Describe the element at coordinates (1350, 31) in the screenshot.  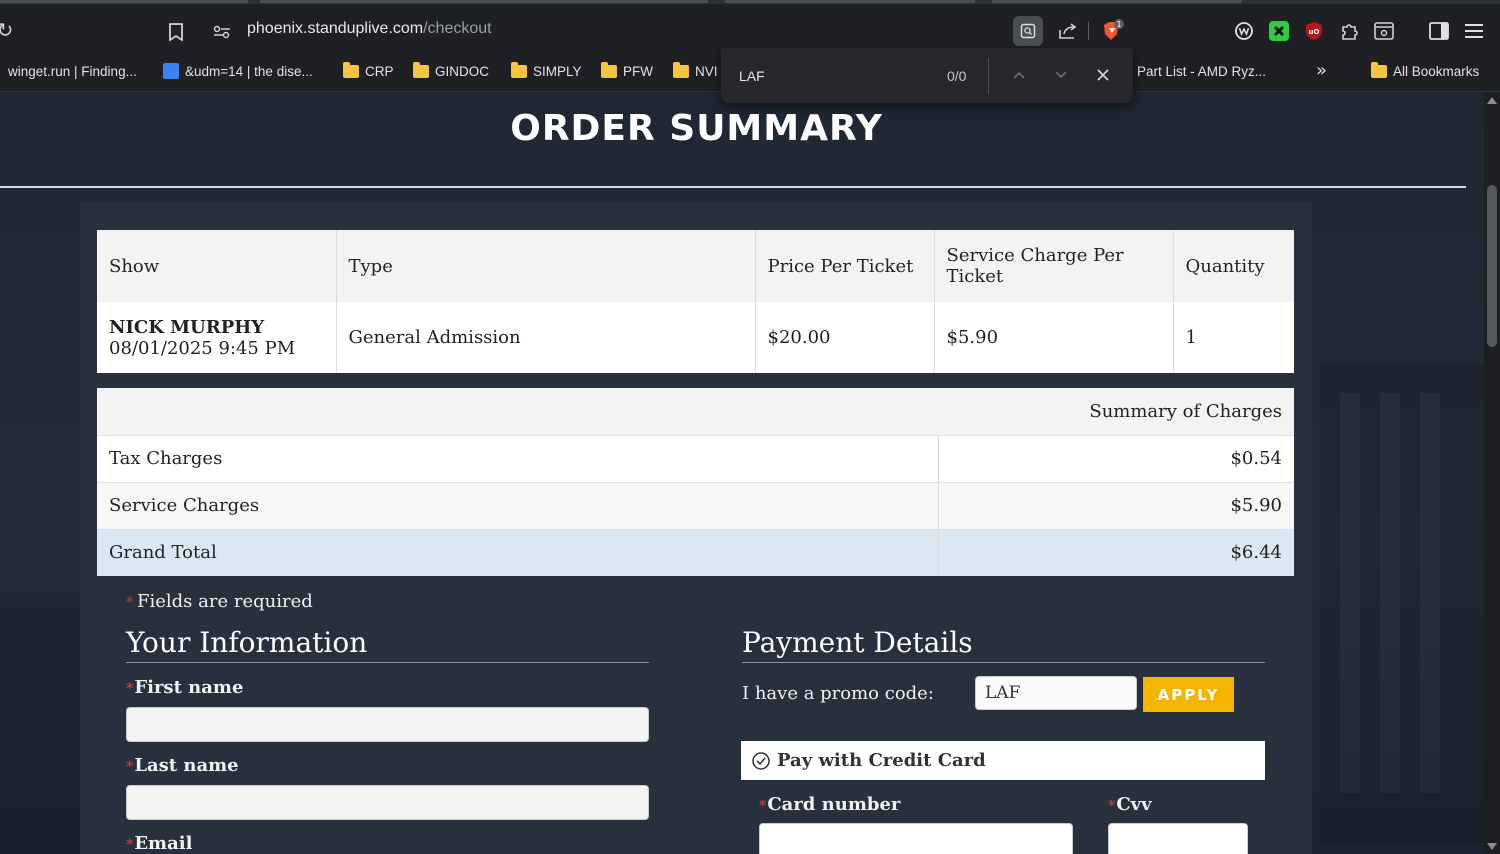
I see `extensions-puzzle-icon` at that location.